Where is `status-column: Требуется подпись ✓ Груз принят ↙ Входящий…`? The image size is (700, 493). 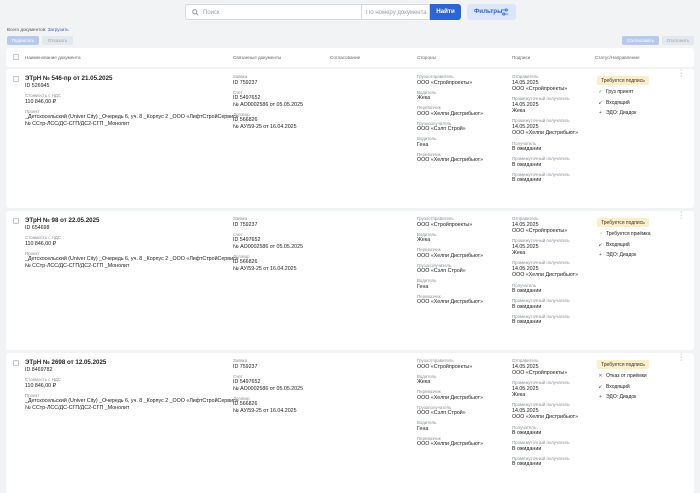 status-column: Требуется подпись ✓ Груз принят ↙ Входящий… is located at coordinates (623, 96).